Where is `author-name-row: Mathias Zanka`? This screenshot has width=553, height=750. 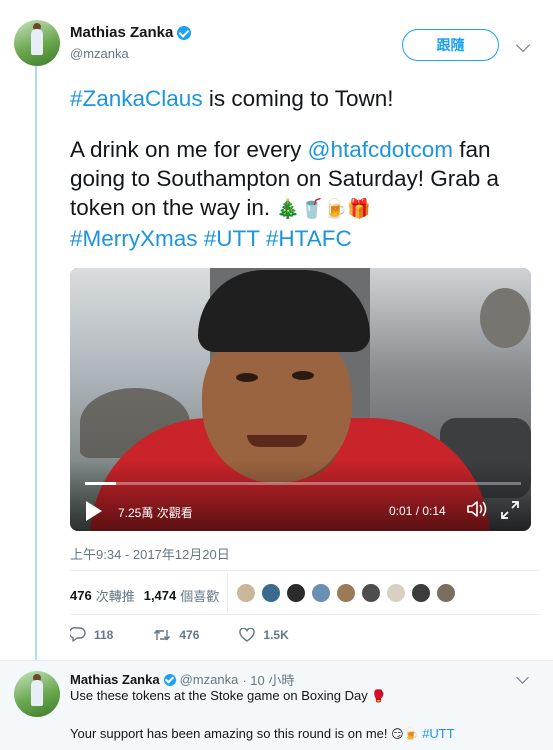
author-name-row: Mathias Zanka is located at coordinates (131, 32).